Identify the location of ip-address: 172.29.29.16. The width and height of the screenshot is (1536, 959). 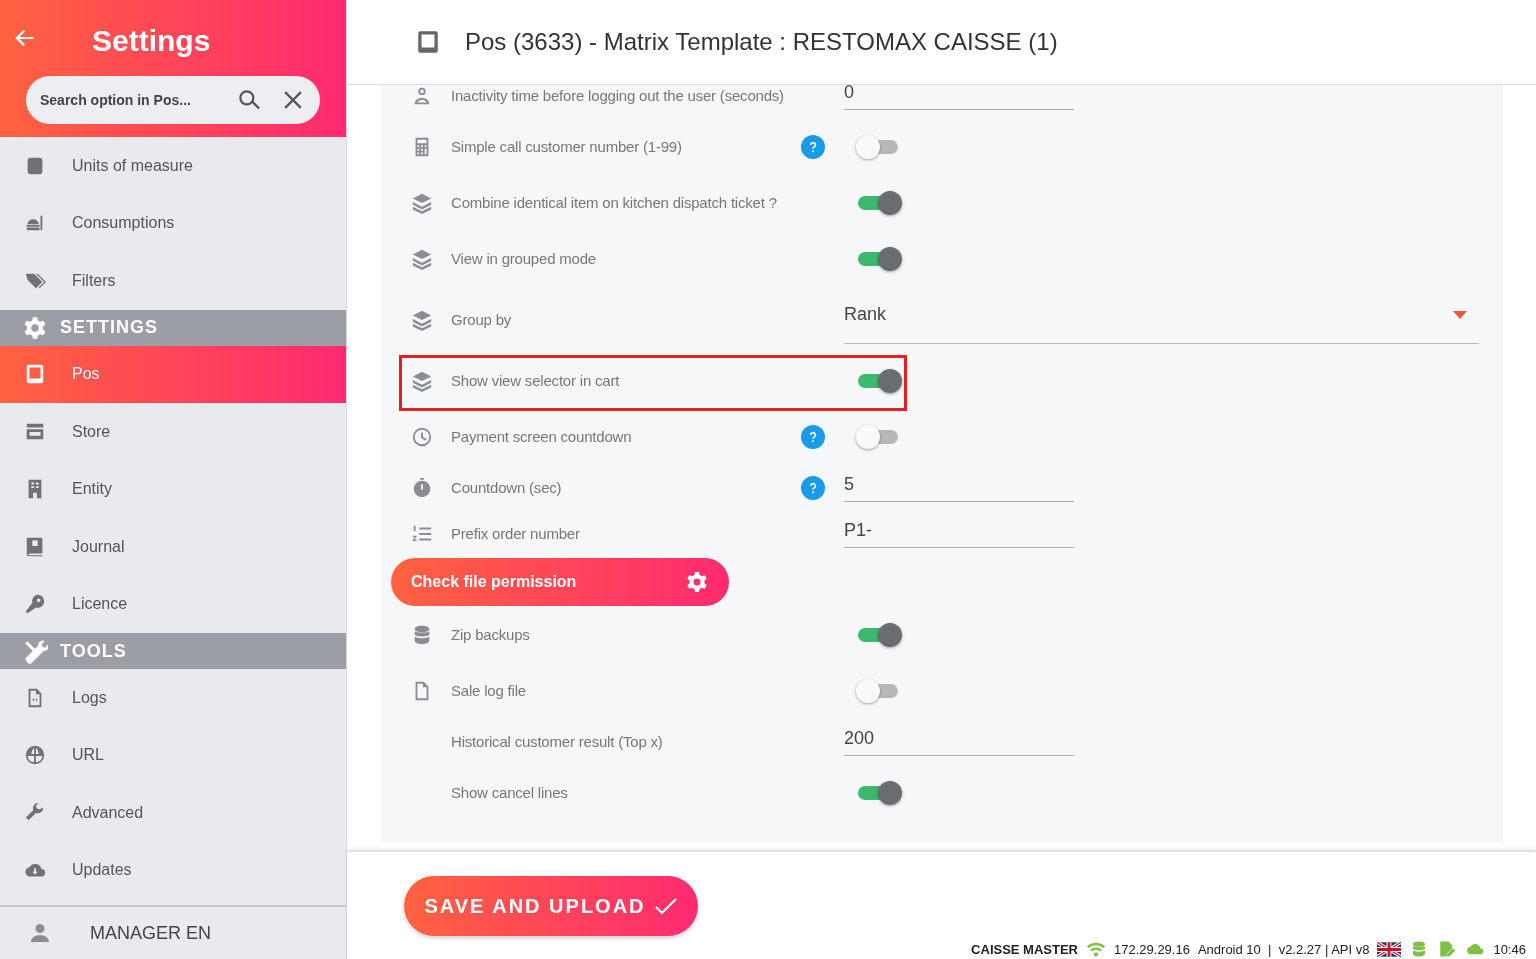
(1152, 949).